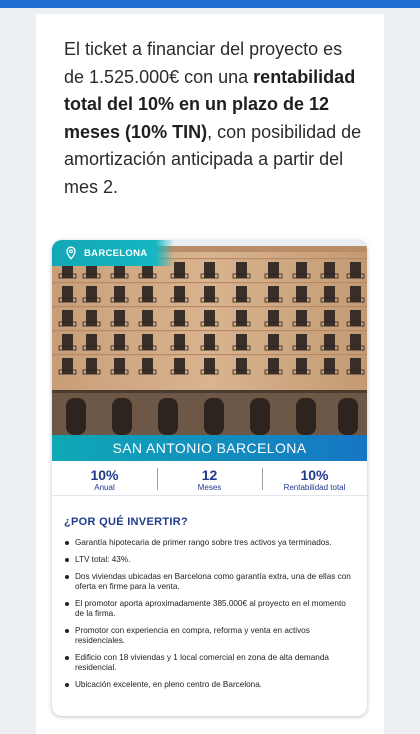 This screenshot has height=734, width=420. What do you see at coordinates (210, 4) in the screenshot?
I see `top-header-strip` at bounding box center [210, 4].